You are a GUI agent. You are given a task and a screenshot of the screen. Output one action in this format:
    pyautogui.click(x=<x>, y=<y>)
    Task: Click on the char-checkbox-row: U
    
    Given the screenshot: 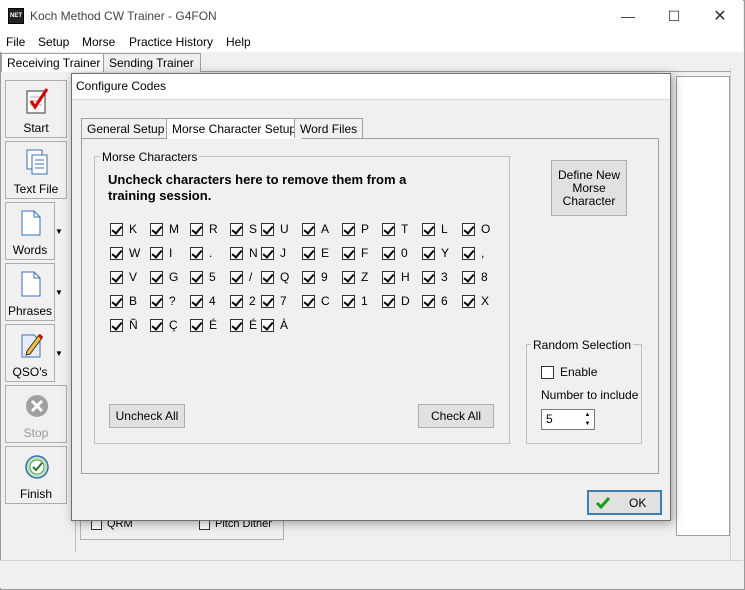 What is the action you would take?
    pyautogui.click(x=275, y=229)
    